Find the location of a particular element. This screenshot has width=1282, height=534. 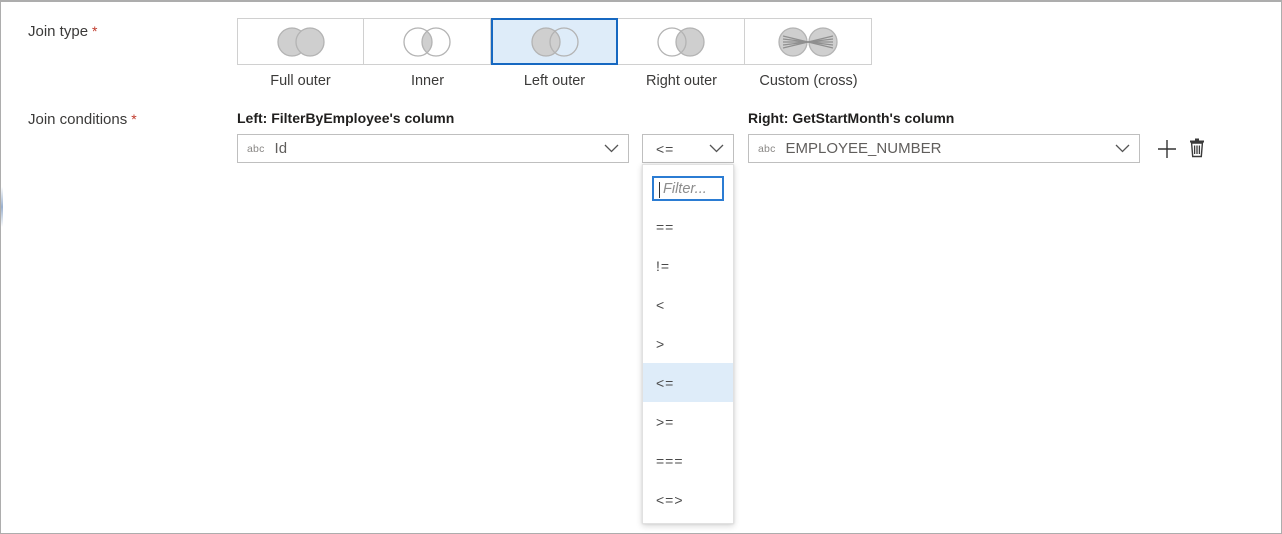

join-type-tile-inner is located at coordinates (427, 41).